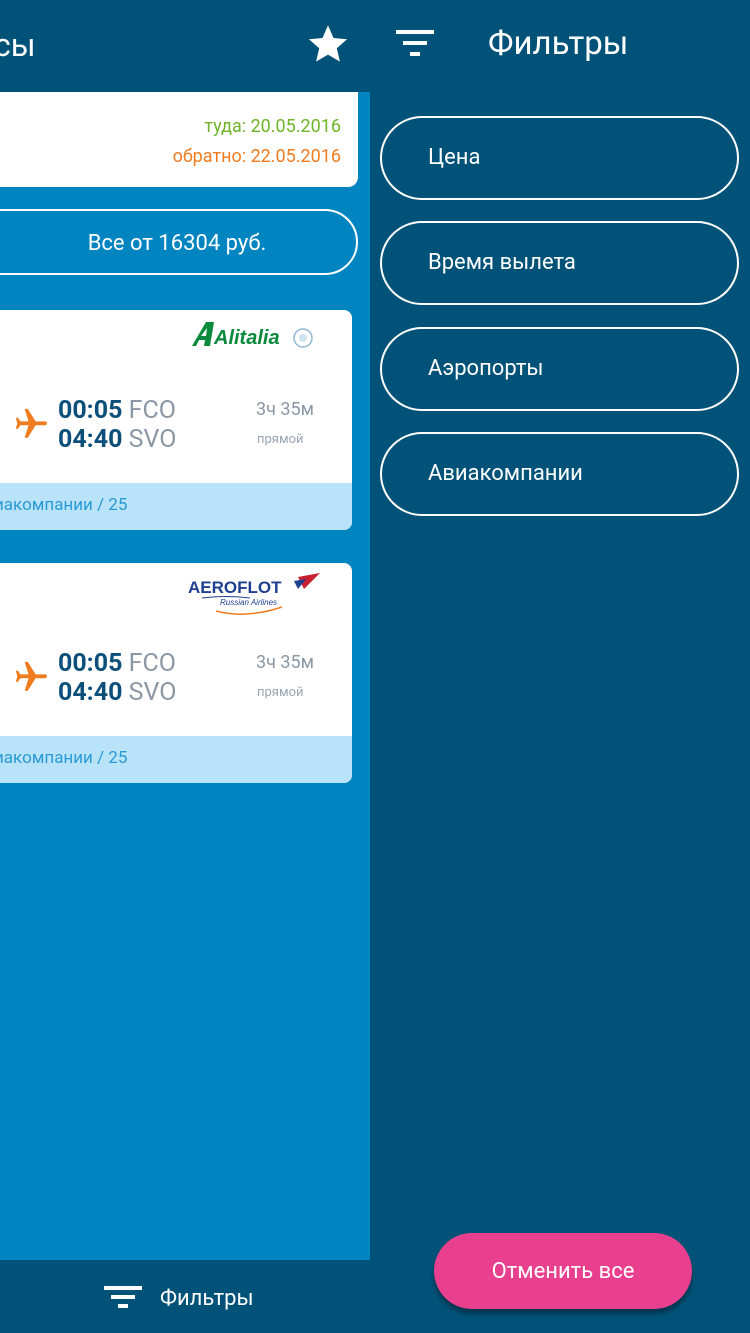 Image resolution: width=750 pixels, height=1333 pixels. What do you see at coordinates (505, 473) in the screenshot?
I see `filter-airlines-label: Авиакомпании` at bounding box center [505, 473].